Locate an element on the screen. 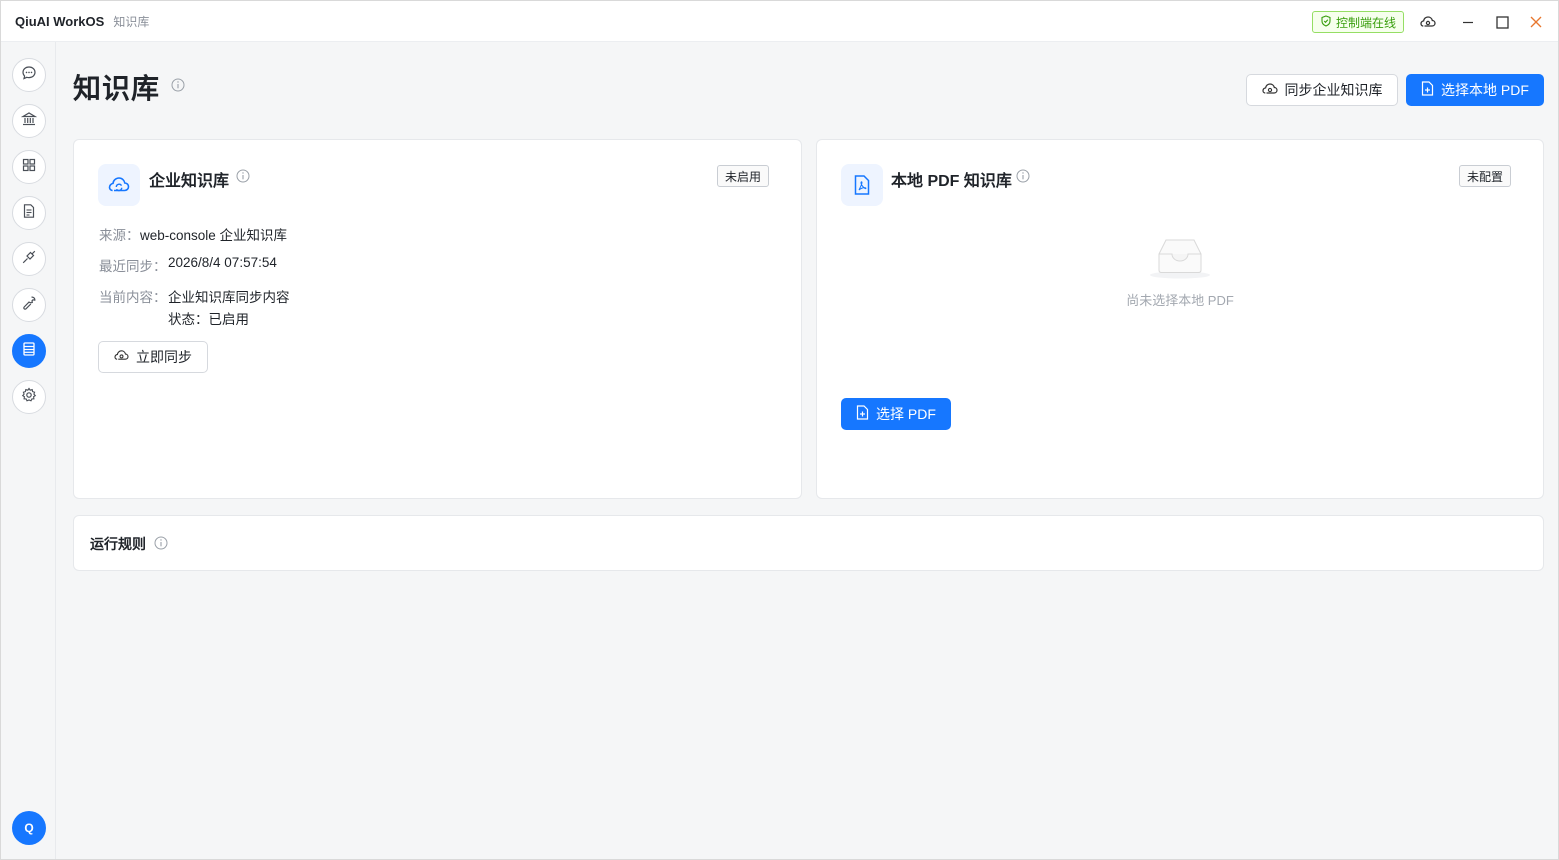 The image size is (1559, 860). last-sync-value: 2026/8/4 07:57:54 is located at coordinates (222, 262).